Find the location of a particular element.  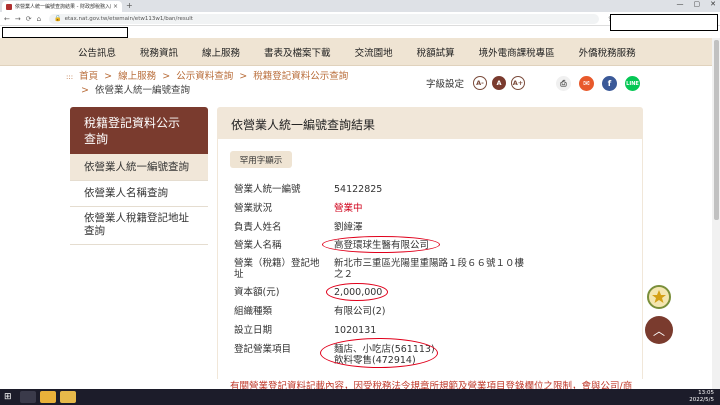

field-value: 新北市三重區光陽里重陽路１段６６號１０樓 之２ is located at coordinates (429, 269).